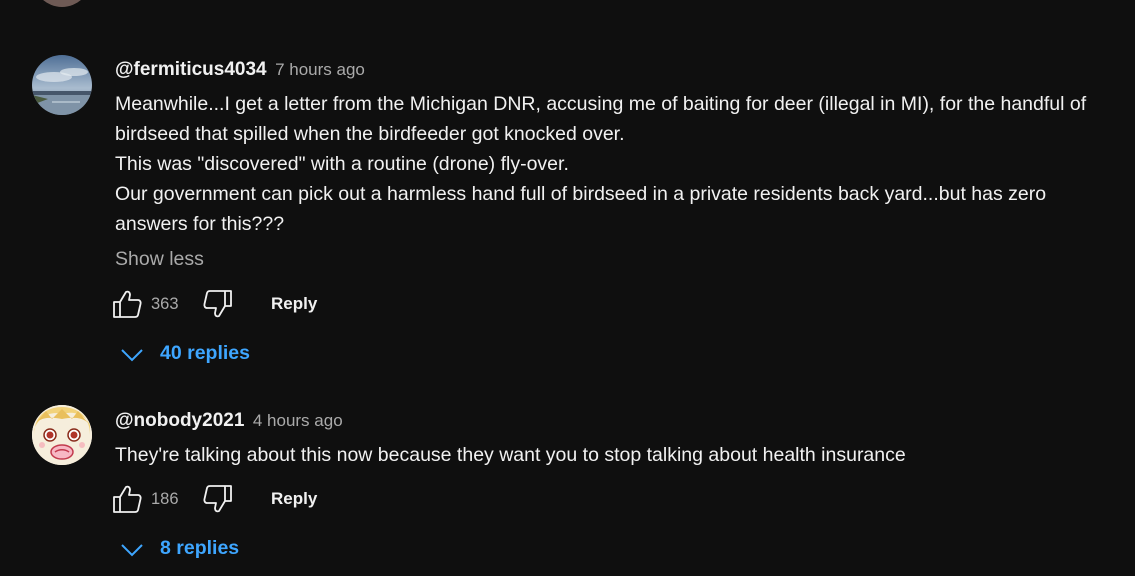 This screenshot has height=576, width=1135. What do you see at coordinates (191, 69) in the screenshot?
I see `author-name: @fermiticus4034` at bounding box center [191, 69].